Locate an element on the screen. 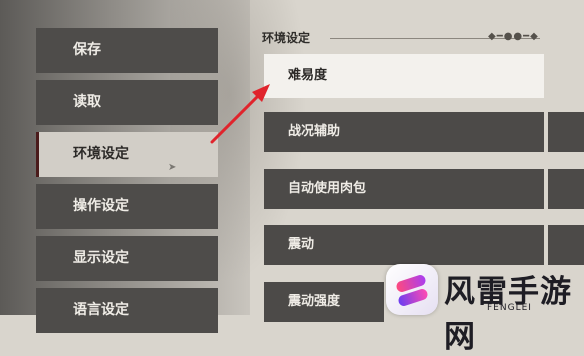  option-label: 难易度 is located at coordinates (308, 75).